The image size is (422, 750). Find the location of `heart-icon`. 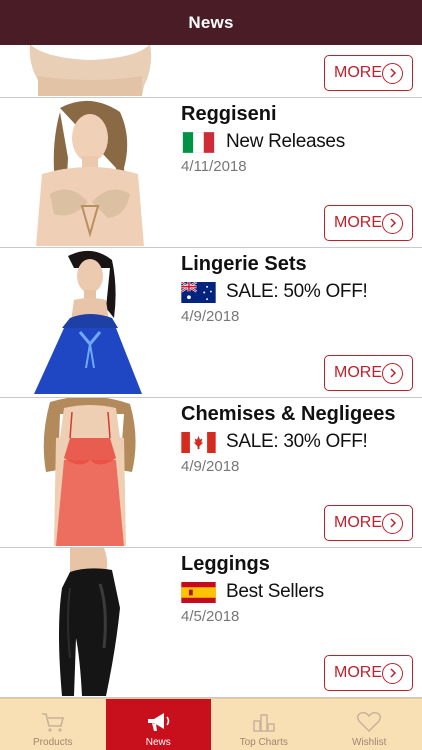

heart-icon is located at coordinates (369, 722).